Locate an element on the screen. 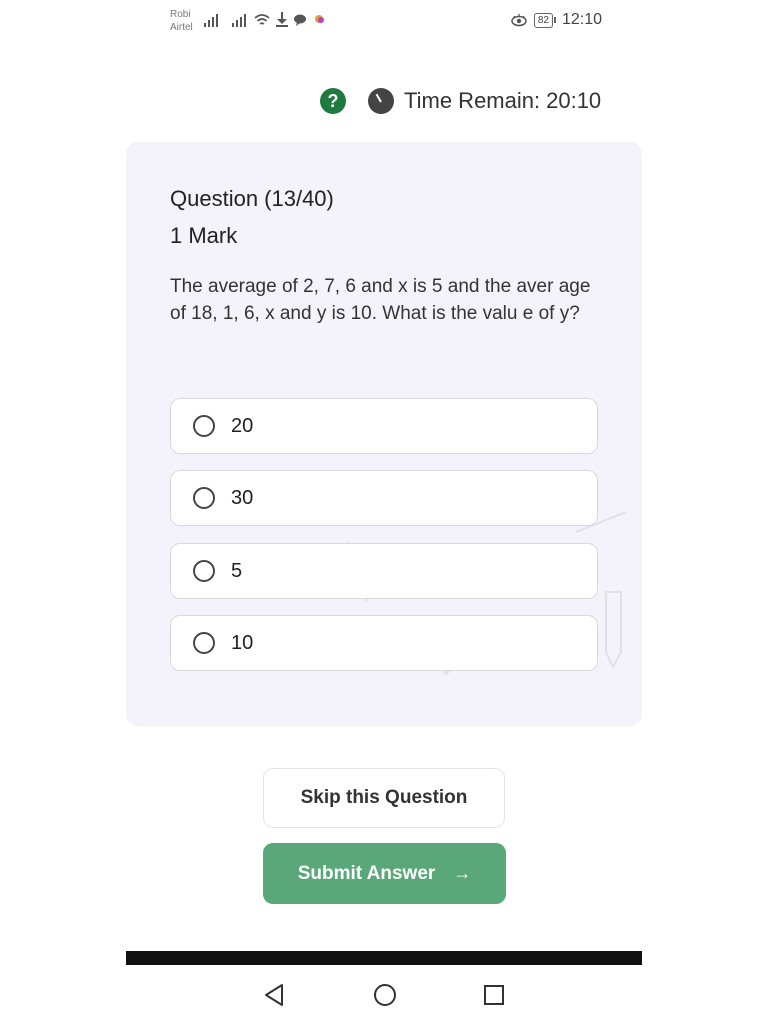 The height and width of the screenshot is (1024, 768). timer-value: 20:10 is located at coordinates (574, 100).